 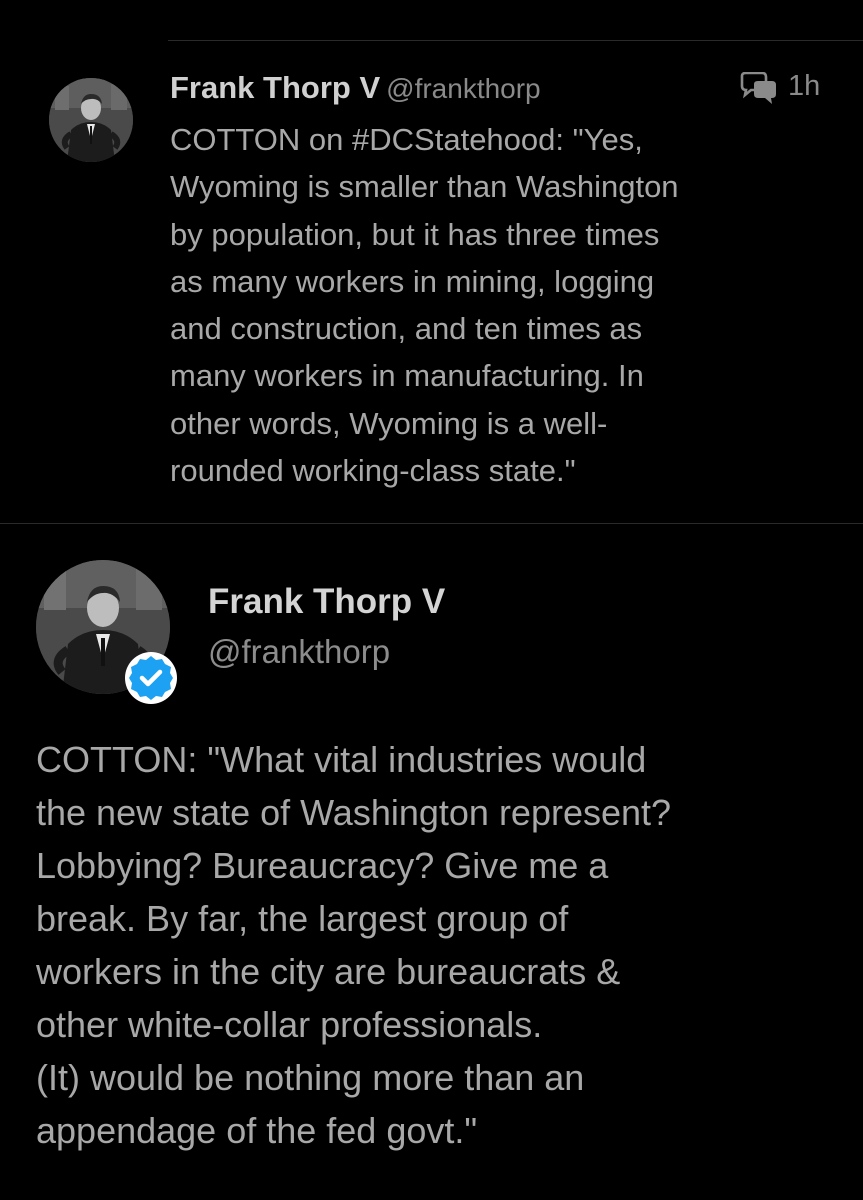 What do you see at coordinates (275, 87) in the screenshot?
I see `tweet1-author-name: Frank Thorp V` at bounding box center [275, 87].